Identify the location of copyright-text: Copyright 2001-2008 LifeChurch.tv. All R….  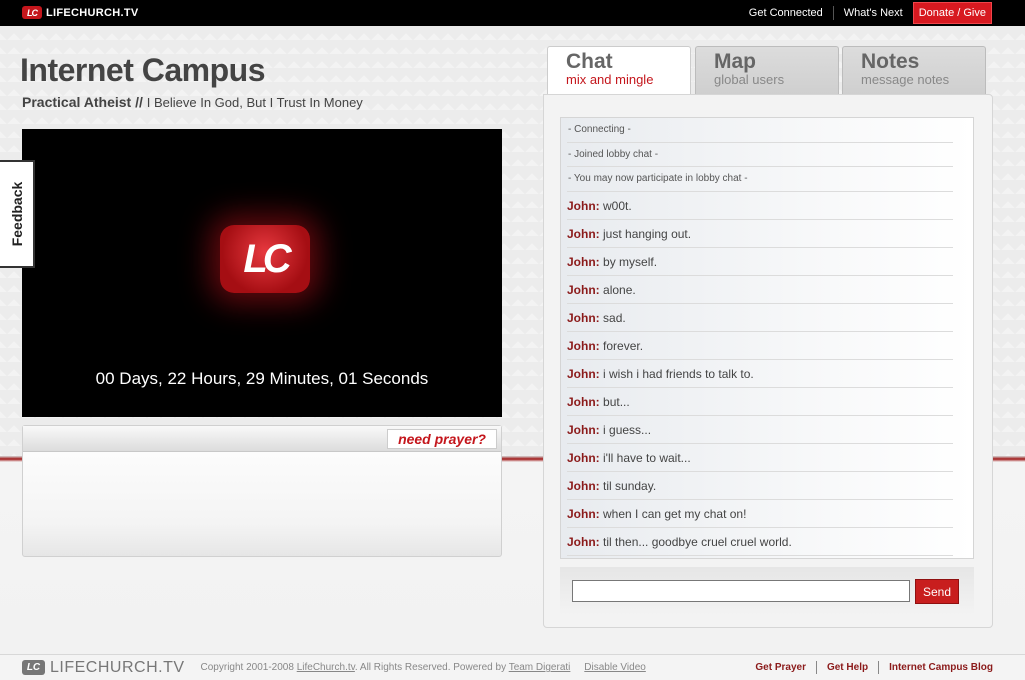
(423, 667).